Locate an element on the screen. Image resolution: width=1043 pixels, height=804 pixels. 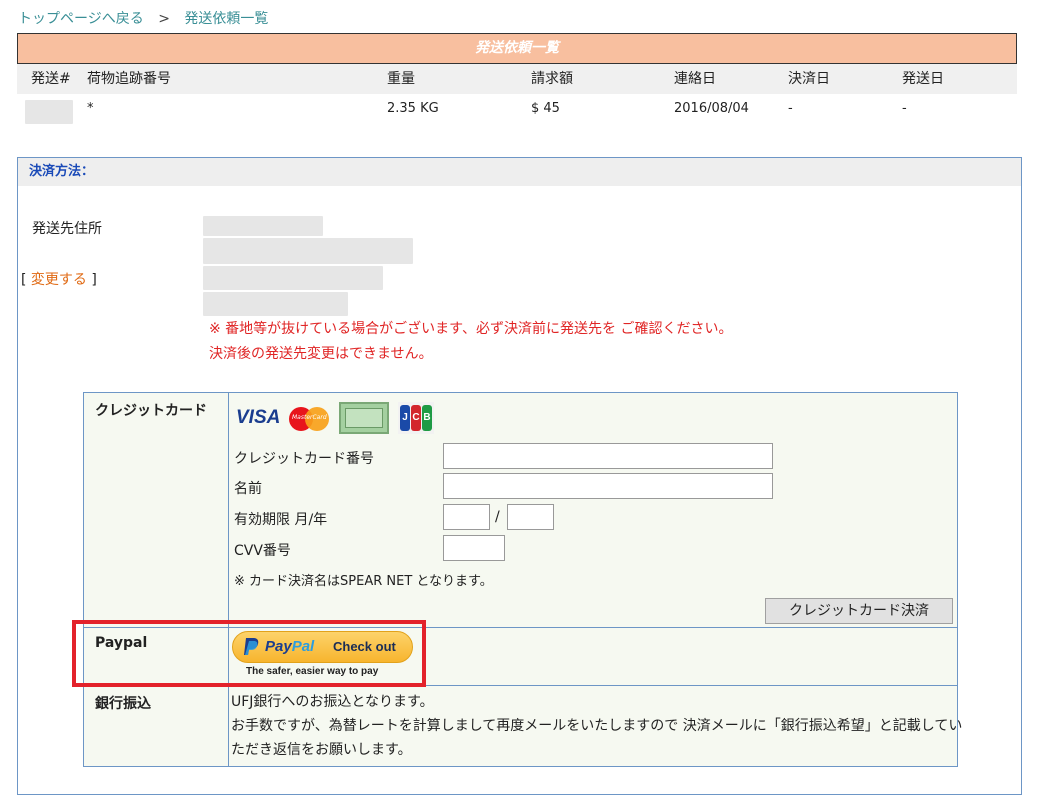
table-header-row: 発送# 荷物追跡番号 重量 請求額 連絡日 決済日 発送日 is located at coordinates (517, 79).